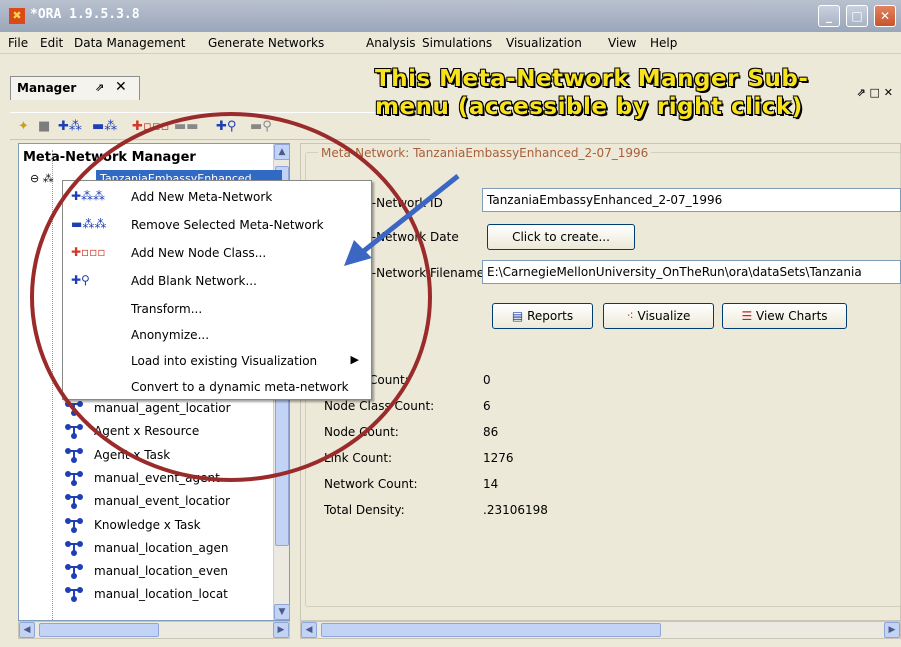 Image resolution: width=901 pixels, height=647 pixels. What do you see at coordinates (147, 525) in the screenshot?
I see `tree-item-label: Knowledge x Task` at bounding box center [147, 525].